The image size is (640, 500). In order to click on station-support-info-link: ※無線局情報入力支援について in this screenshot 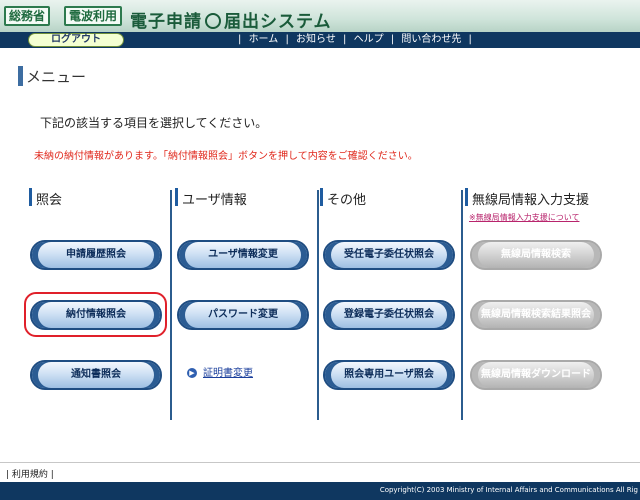, I will do `click(524, 217)`.